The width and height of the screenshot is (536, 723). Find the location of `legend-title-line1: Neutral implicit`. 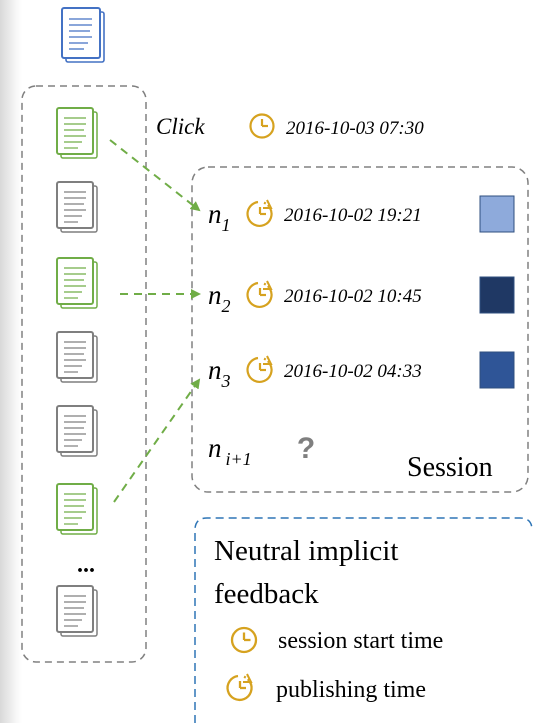

legend-title-line1: Neutral implicit is located at coordinates (306, 551).